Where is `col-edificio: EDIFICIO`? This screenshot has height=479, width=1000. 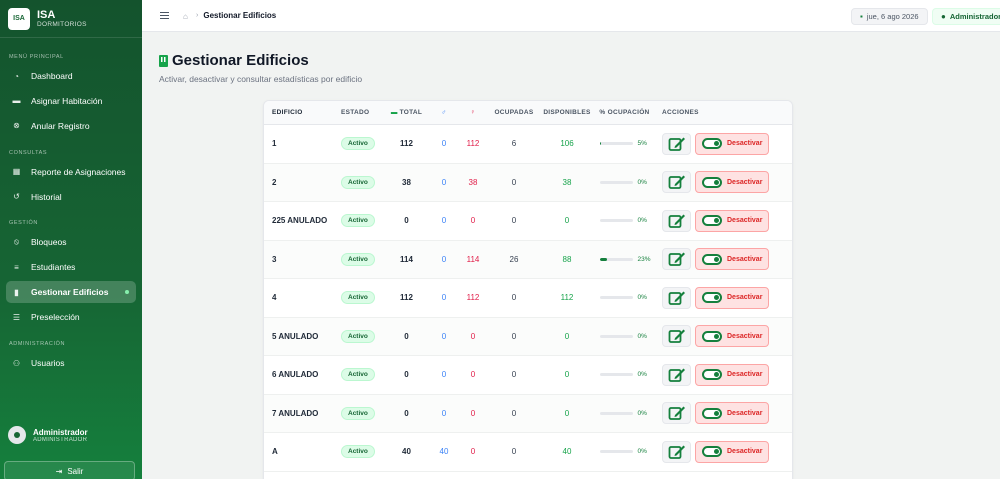
col-edificio: EDIFICIO is located at coordinates (298, 112).